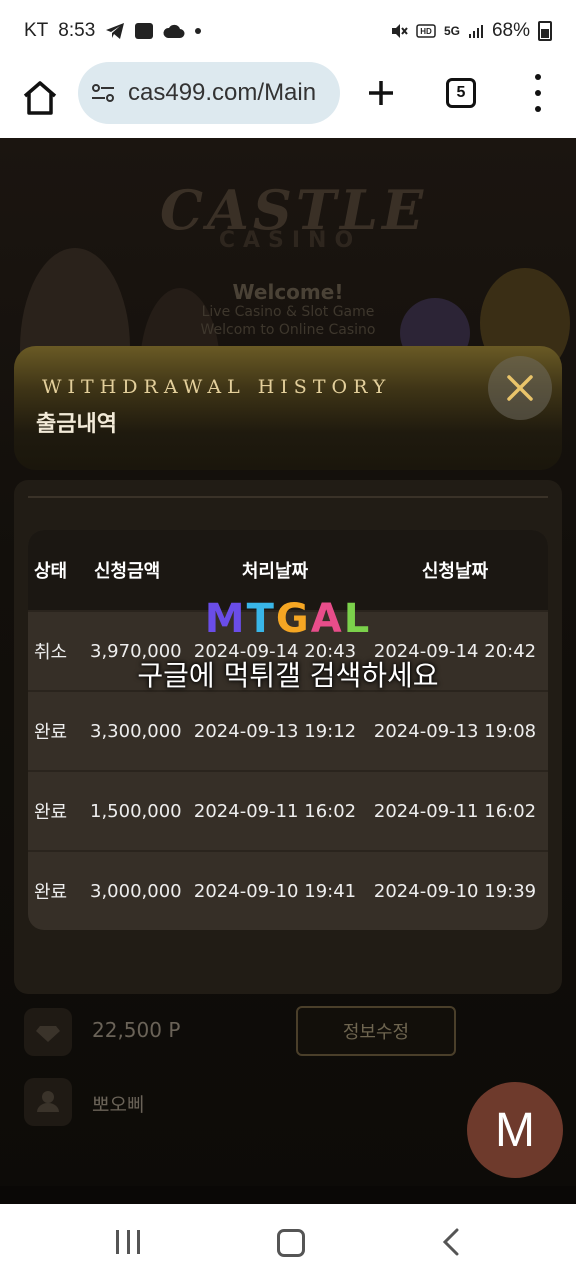 This screenshot has height=1280, width=576. What do you see at coordinates (77, 30) in the screenshot?
I see `clock: 8:53` at bounding box center [77, 30].